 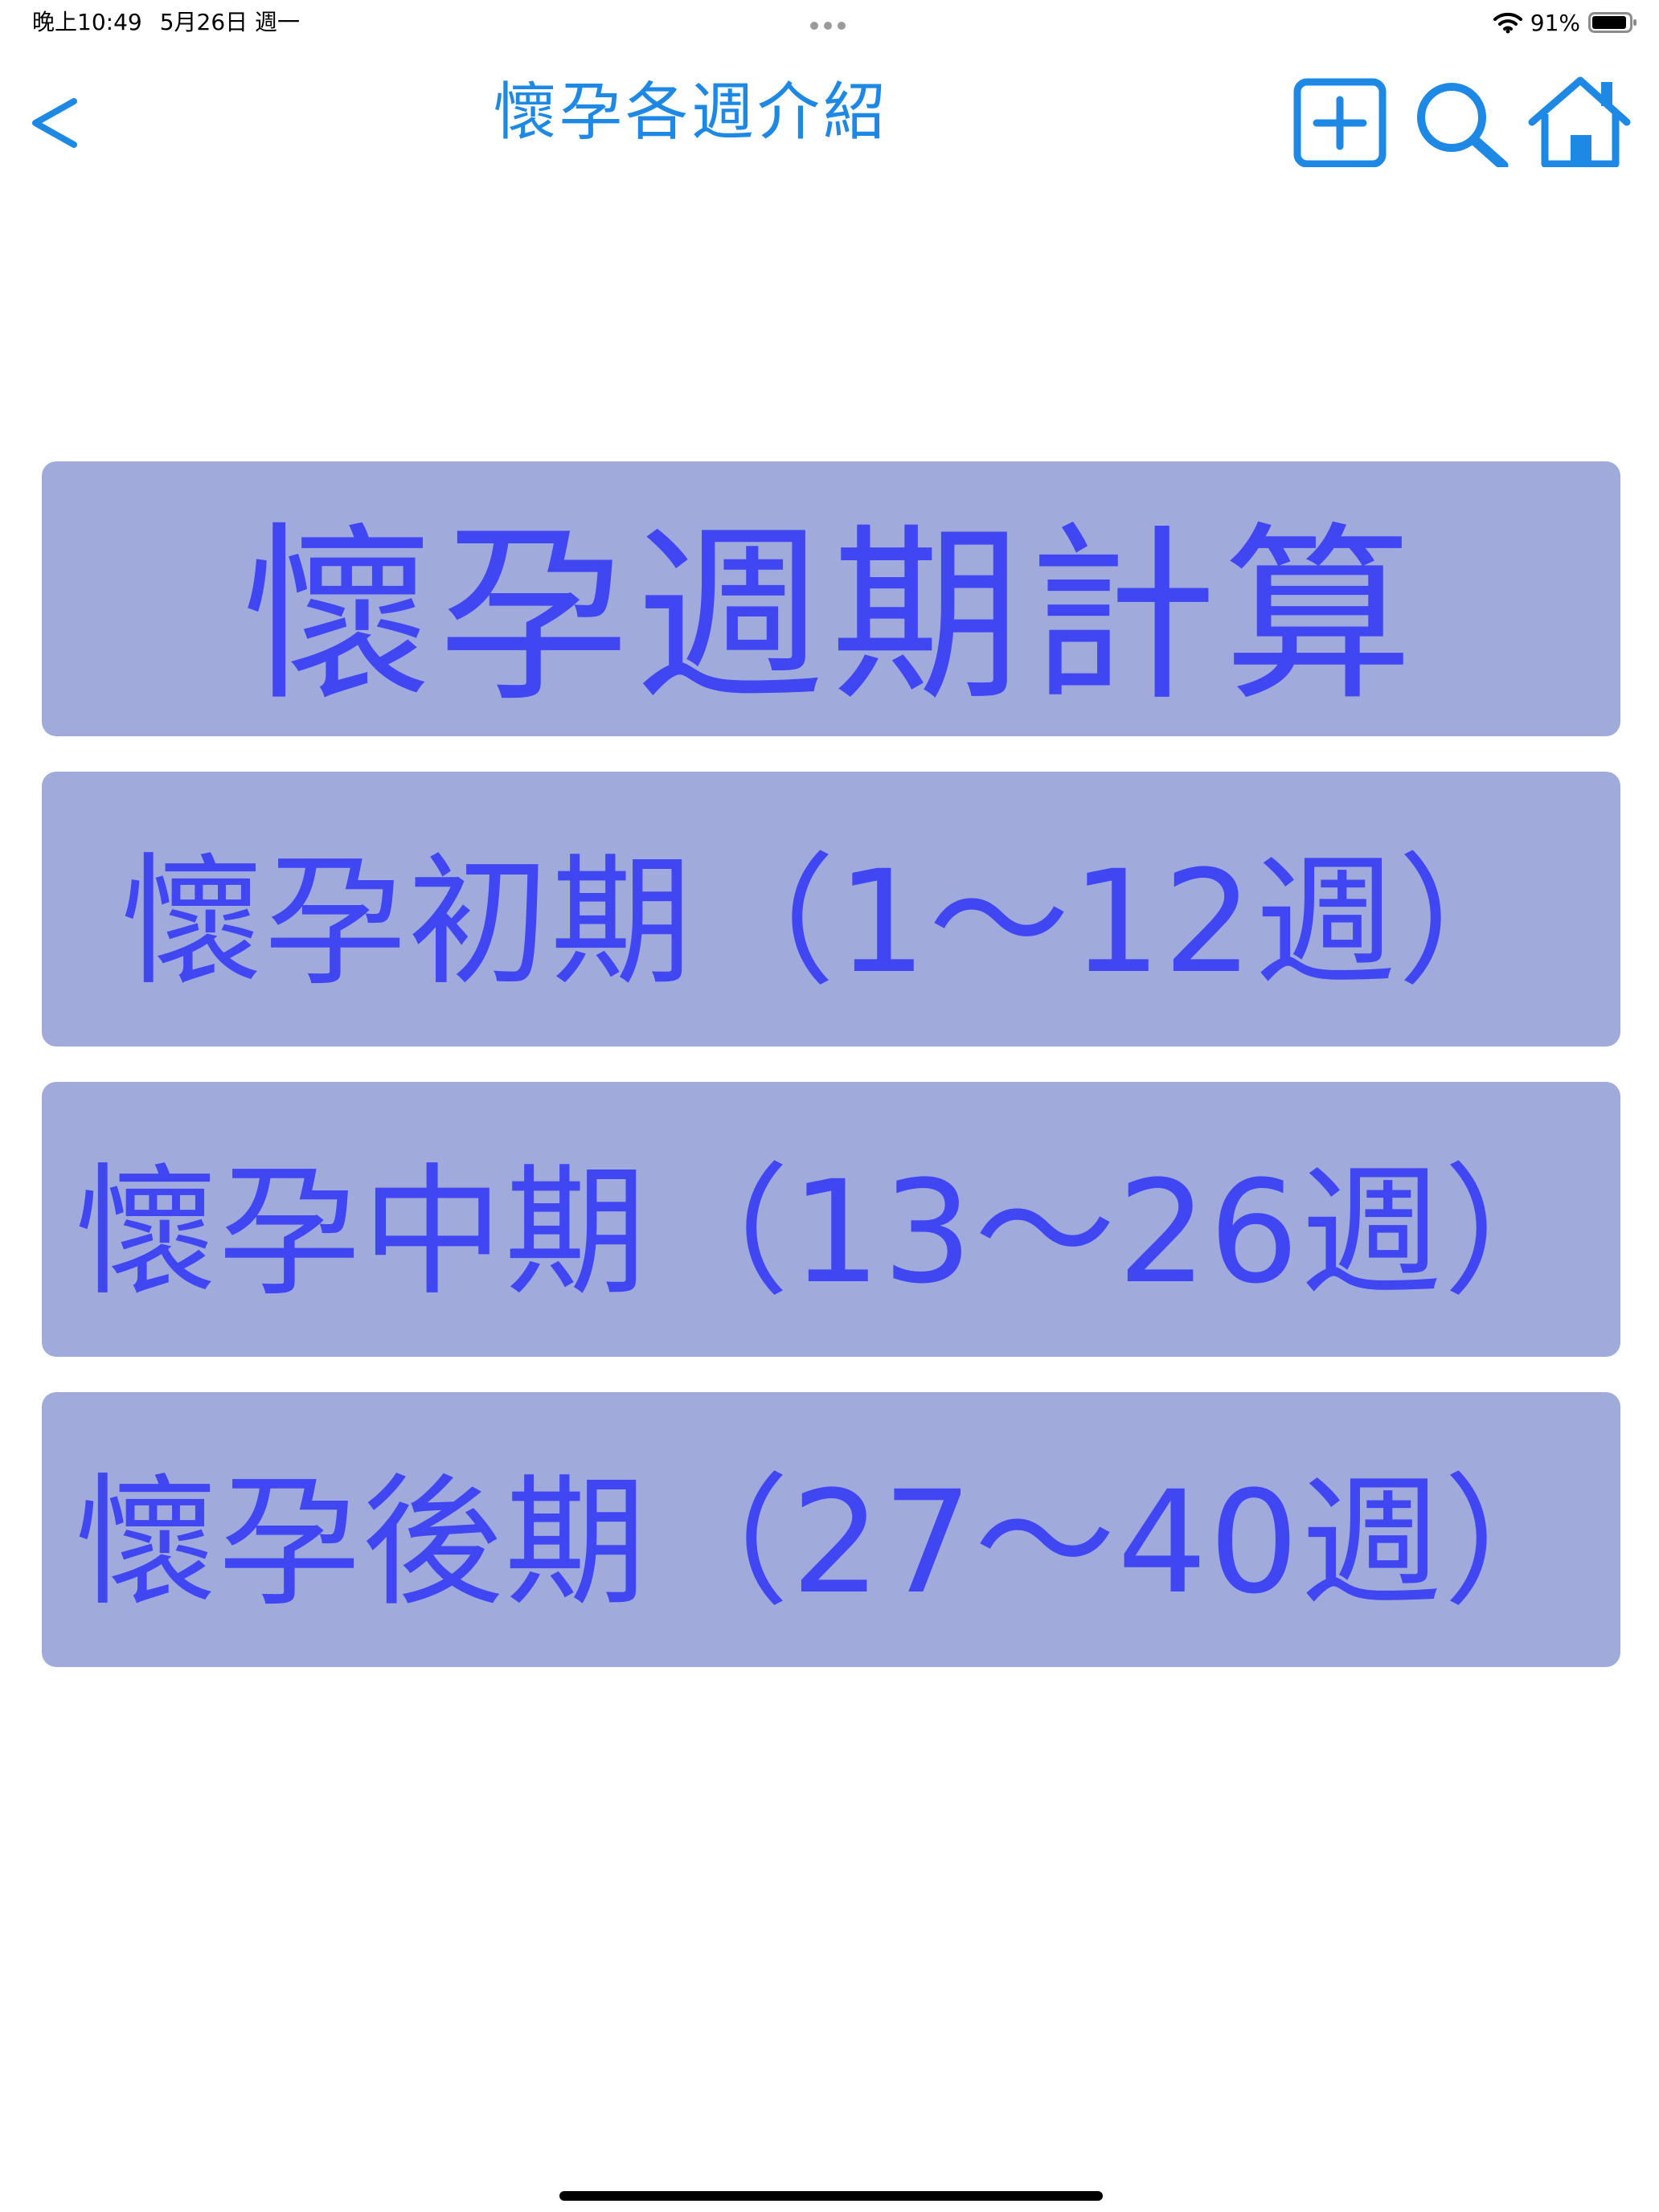 What do you see at coordinates (831, 2196) in the screenshot?
I see `home-indicator` at bounding box center [831, 2196].